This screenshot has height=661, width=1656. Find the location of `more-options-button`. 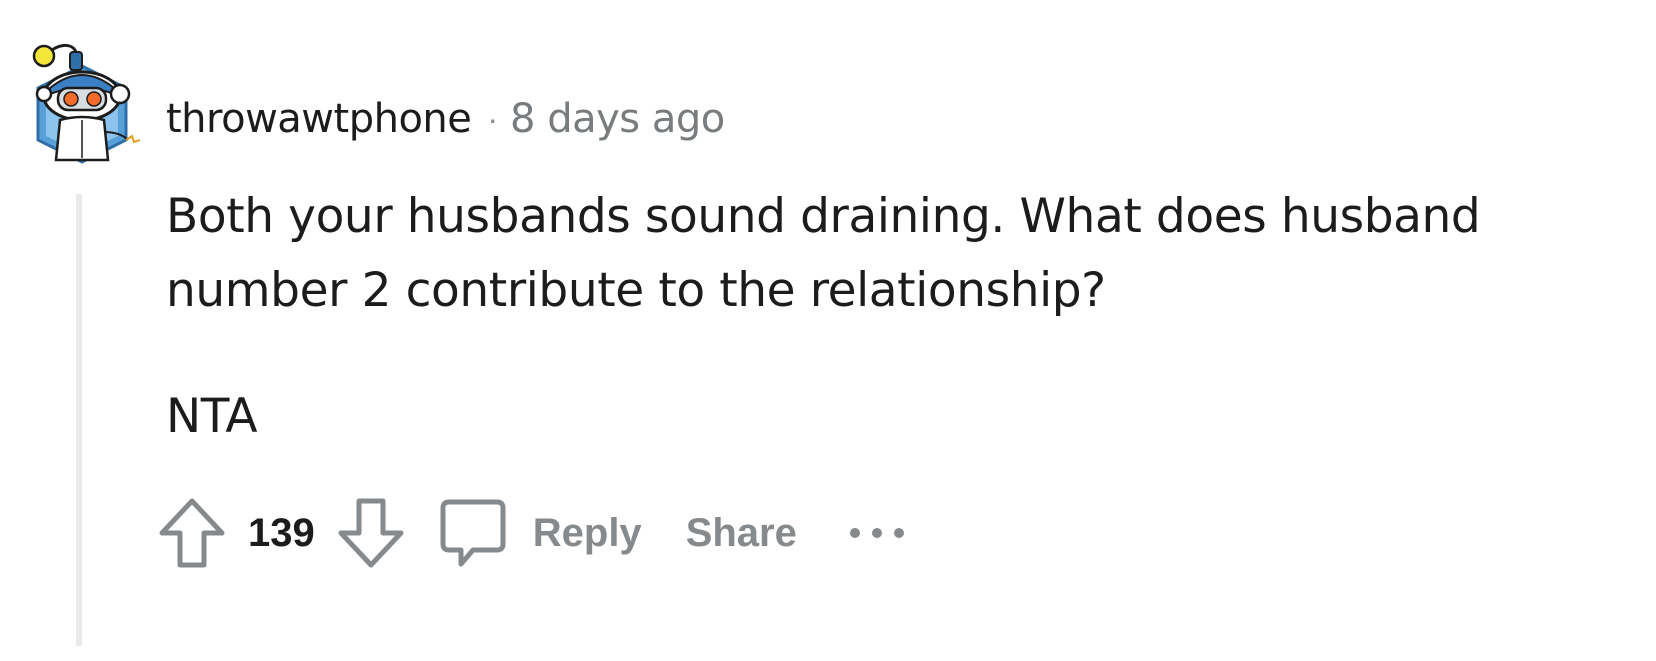

more-options-button is located at coordinates (877, 533).